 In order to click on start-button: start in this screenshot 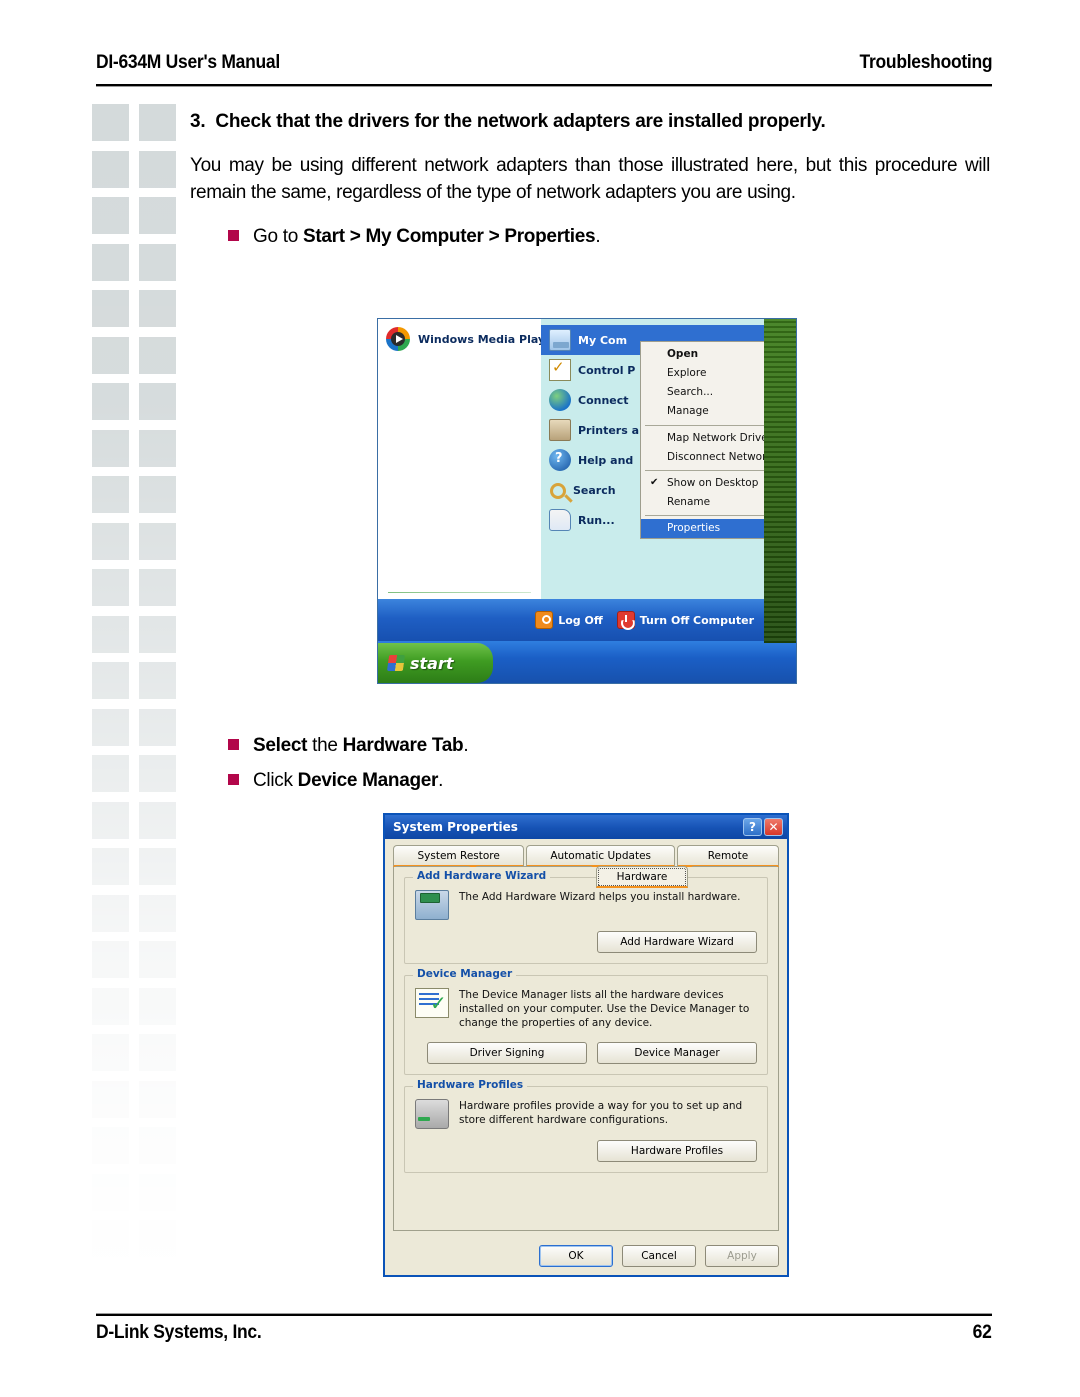, I will do `click(435, 663)`.